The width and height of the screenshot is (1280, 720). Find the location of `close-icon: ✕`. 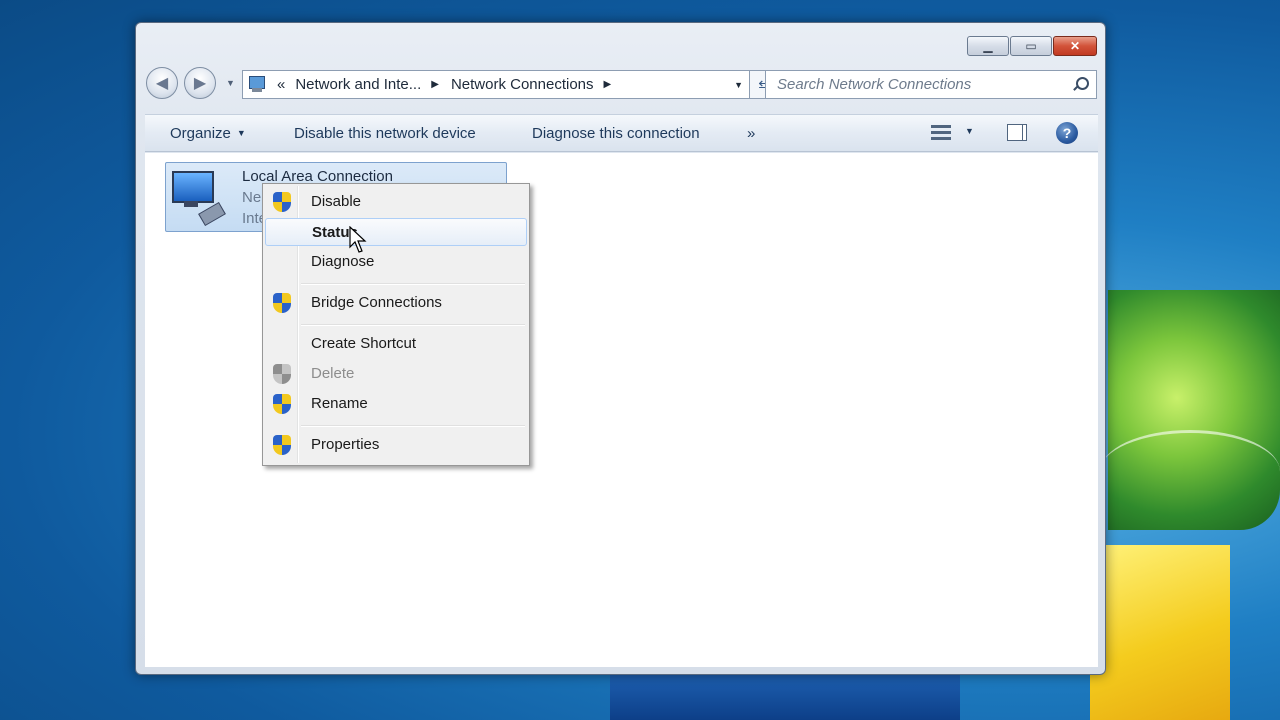

close-icon: ✕ is located at coordinates (1075, 46).